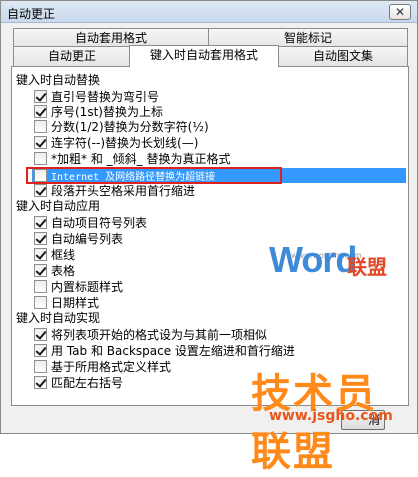  Describe the element at coordinates (78, 238) in the screenshot. I see `option-auto-numbering: 自动编号列表` at that location.